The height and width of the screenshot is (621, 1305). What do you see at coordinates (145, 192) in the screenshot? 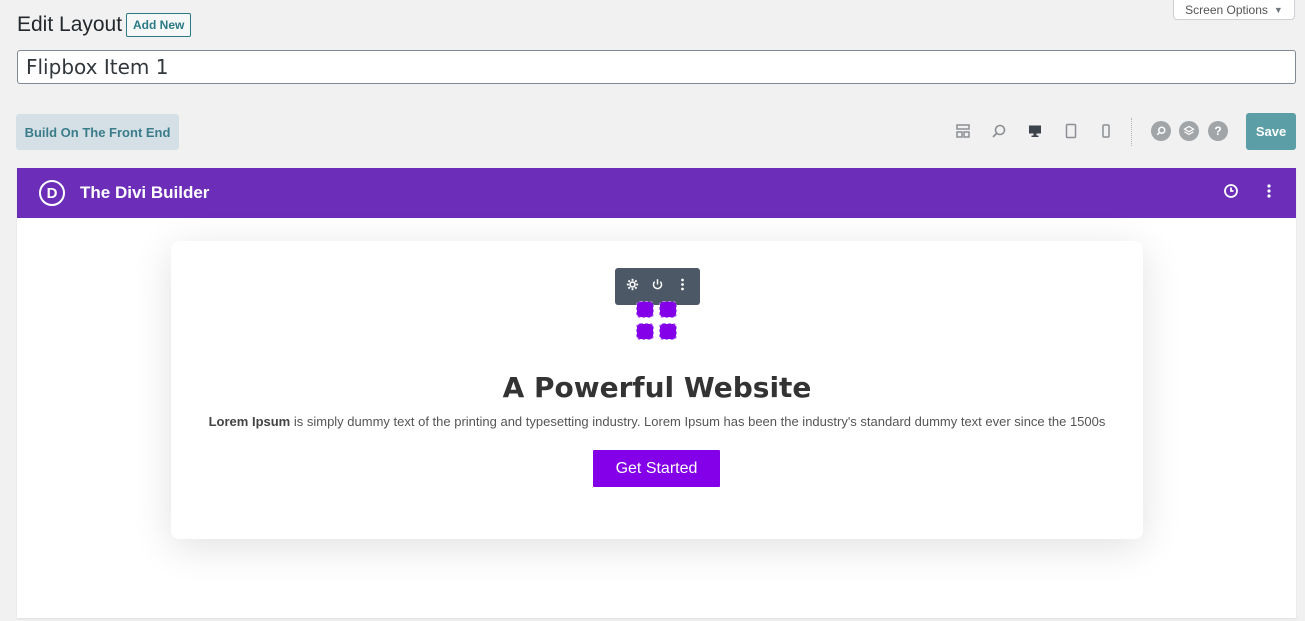
I see `builder-title: The Divi Builder` at bounding box center [145, 192].